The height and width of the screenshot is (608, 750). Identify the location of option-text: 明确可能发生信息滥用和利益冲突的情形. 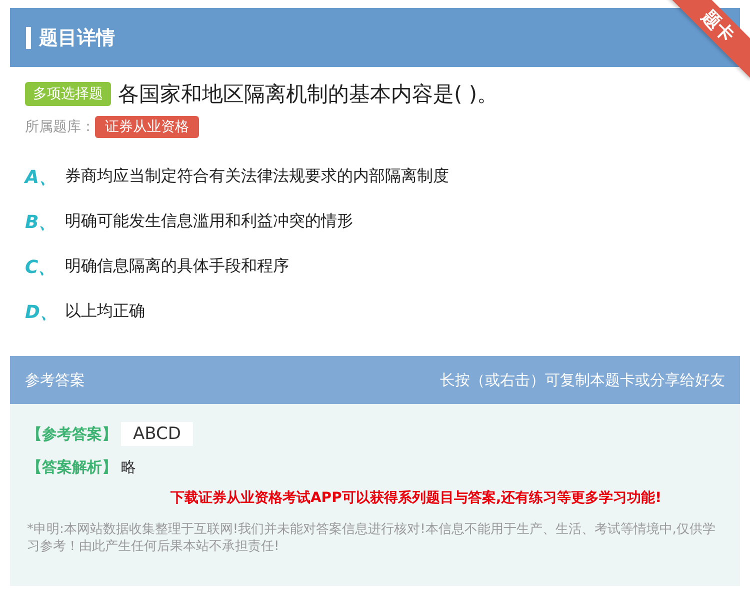
(209, 221).